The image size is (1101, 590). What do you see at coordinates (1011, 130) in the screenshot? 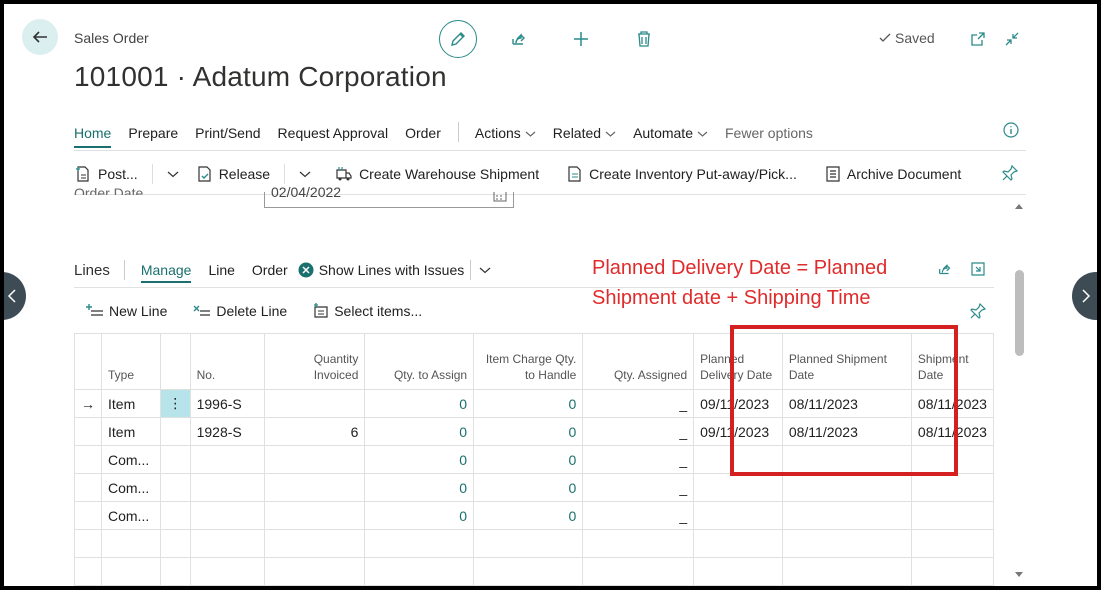
I see `info-button` at bounding box center [1011, 130].